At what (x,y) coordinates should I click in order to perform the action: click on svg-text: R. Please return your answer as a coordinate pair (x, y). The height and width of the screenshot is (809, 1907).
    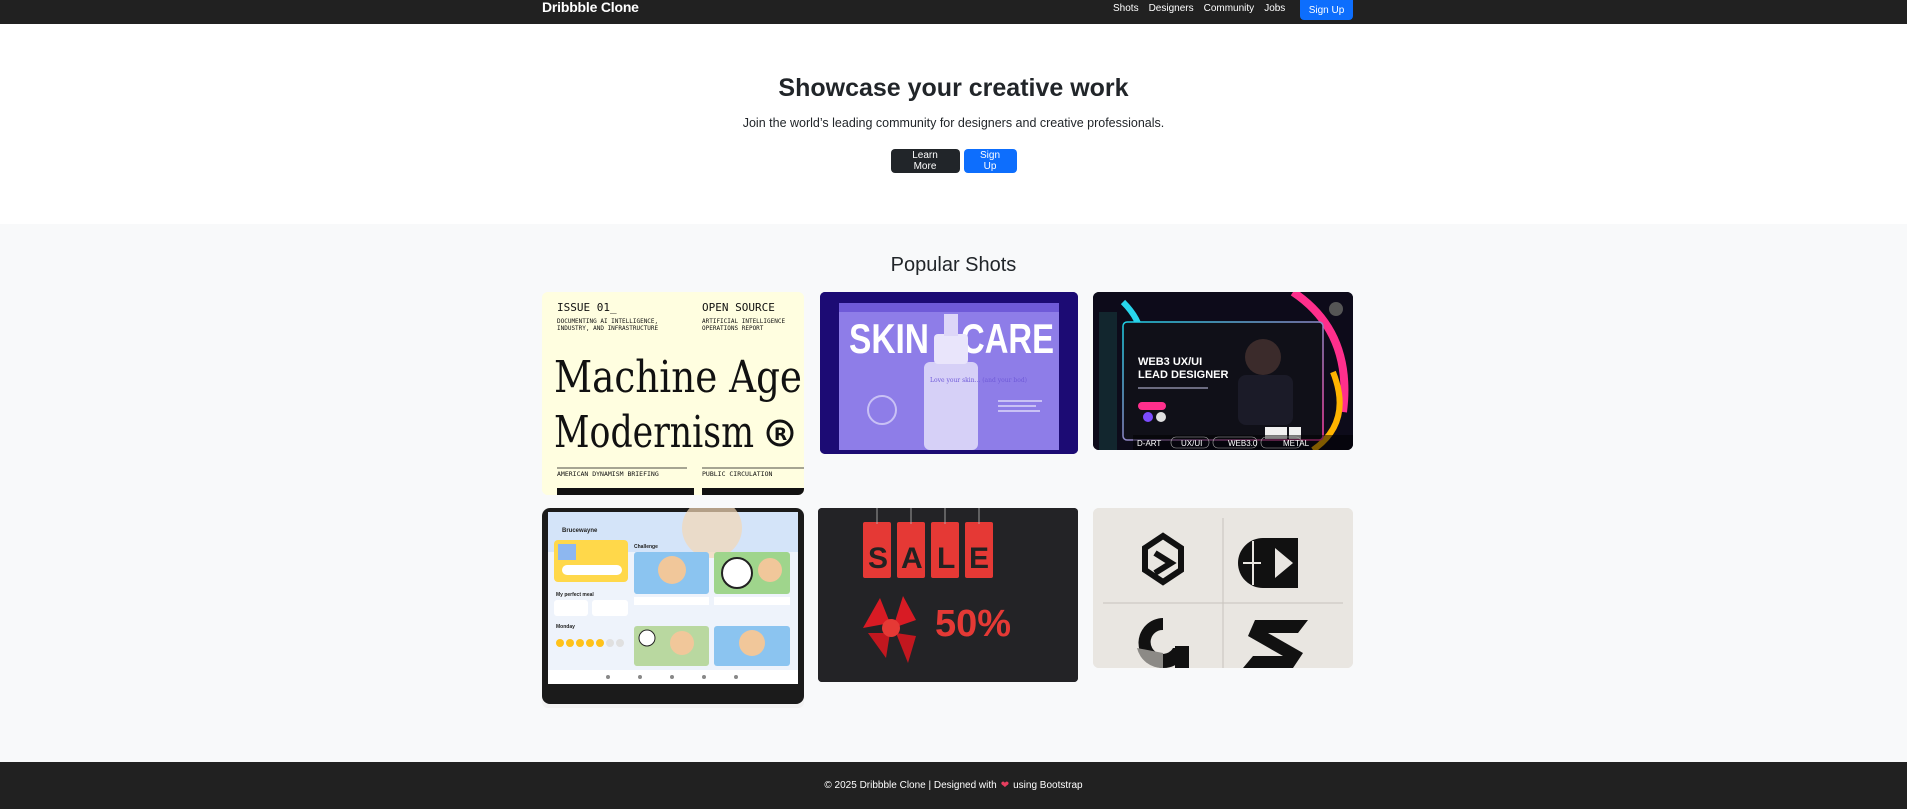
    Looking at the image, I should click on (780, 435).